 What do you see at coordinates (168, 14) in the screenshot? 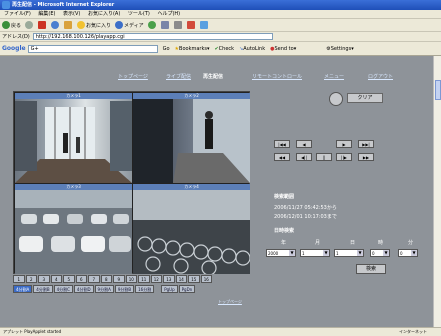
I see `menu-help: ヘルプ(H)` at bounding box center [168, 14].